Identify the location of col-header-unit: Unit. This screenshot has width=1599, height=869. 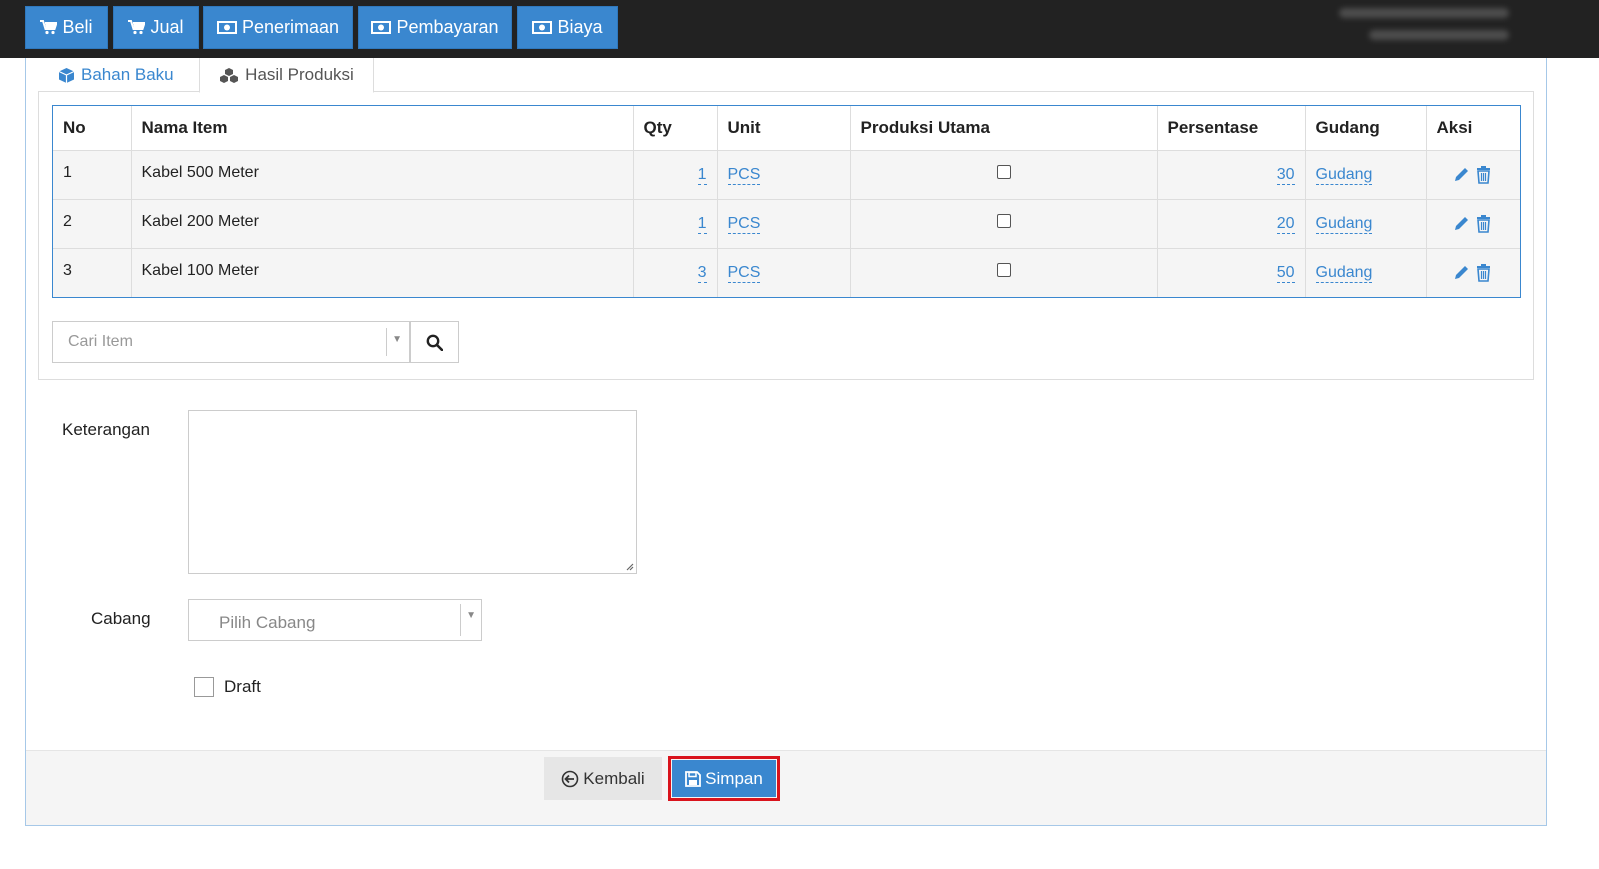
(783, 128).